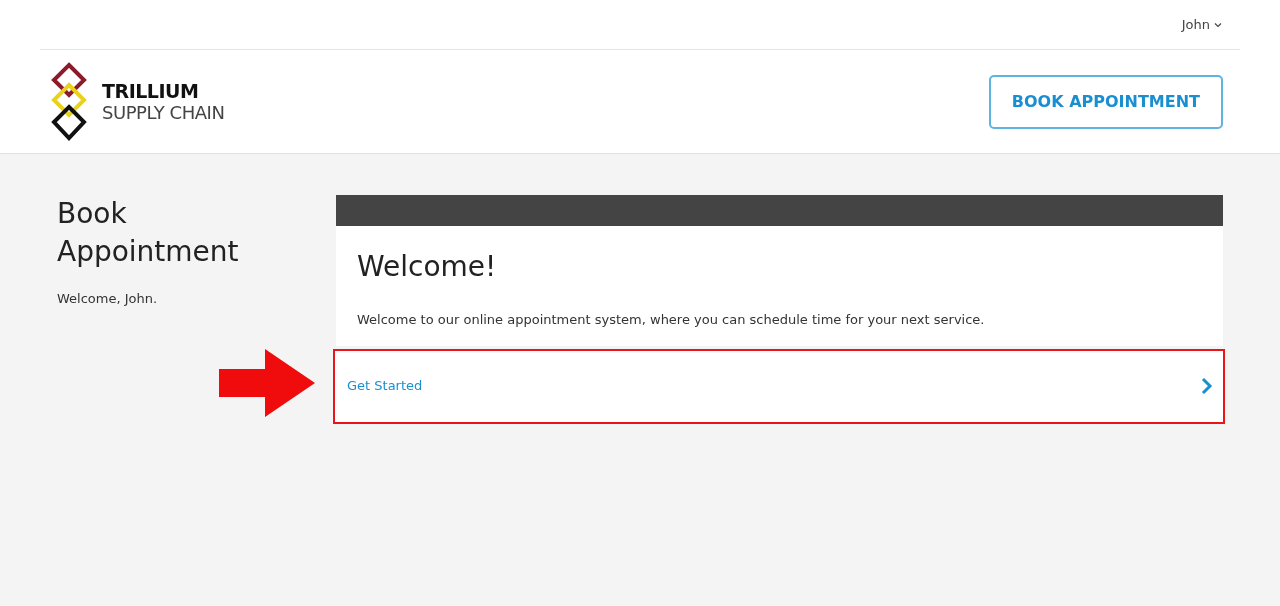 The width and height of the screenshot is (1280, 606). What do you see at coordinates (779, 386) in the screenshot?
I see `get-started-link: Get Started` at bounding box center [779, 386].